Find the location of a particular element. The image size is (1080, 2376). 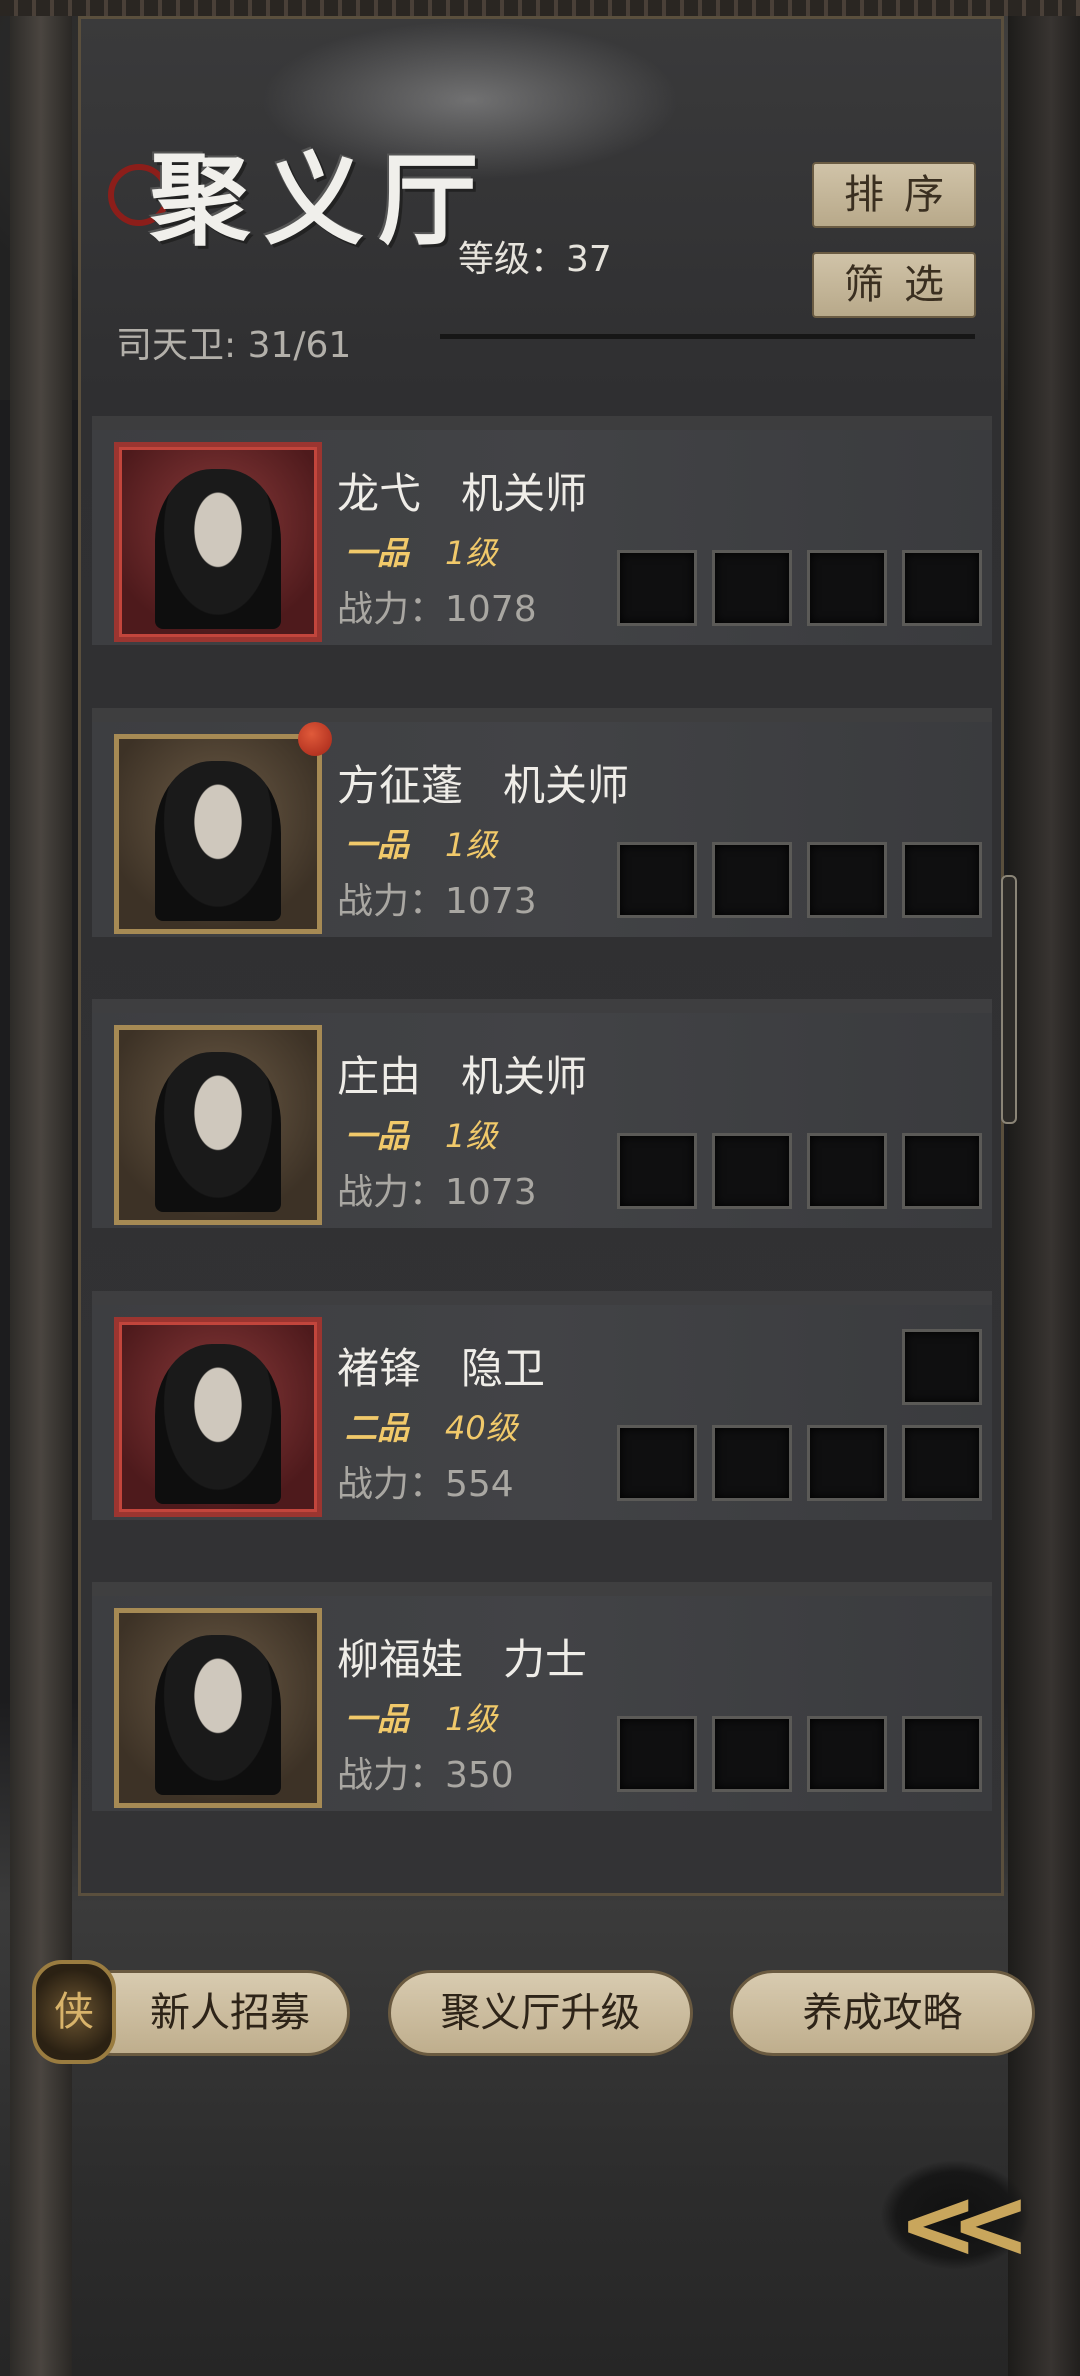

list-scrollbar is located at coordinates (1009, 999).